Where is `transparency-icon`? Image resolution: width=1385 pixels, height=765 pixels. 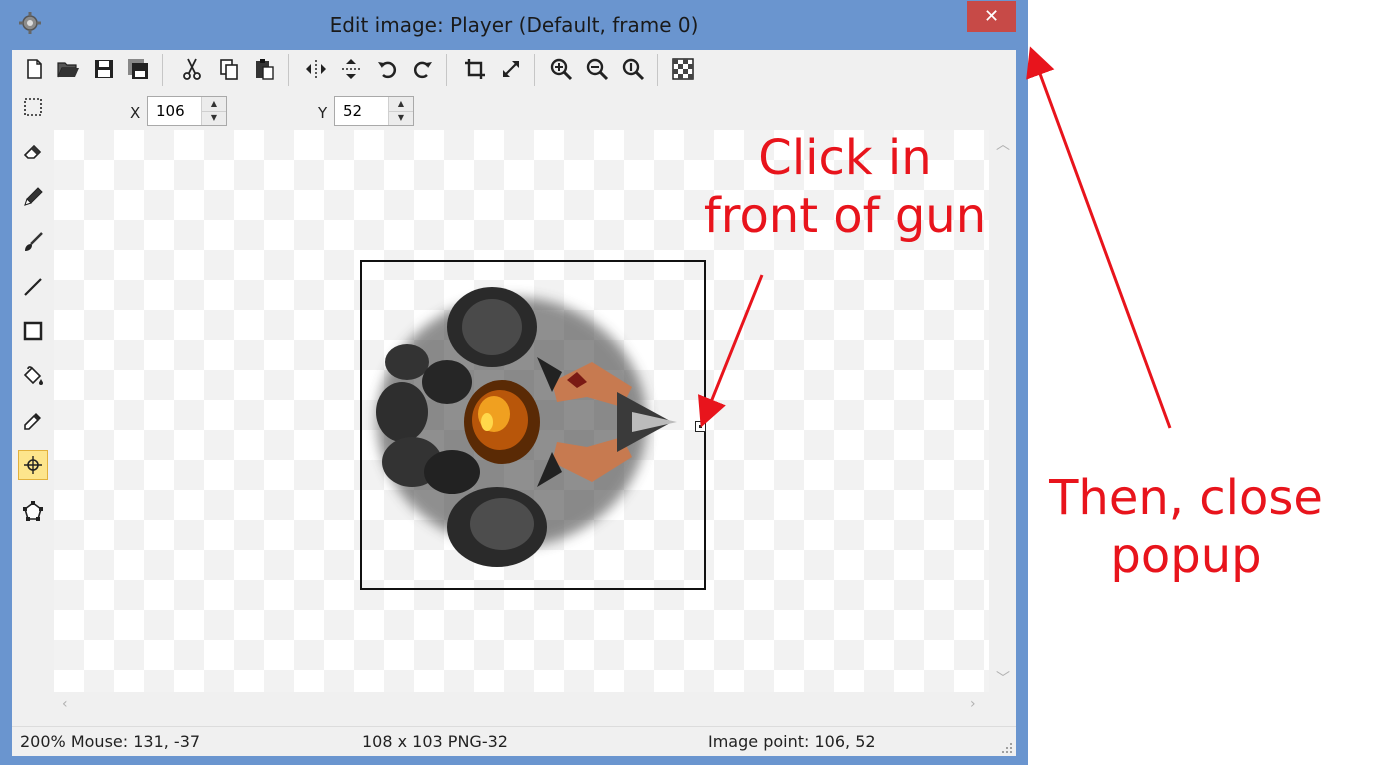 transparency-icon is located at coordinates (683, 69).